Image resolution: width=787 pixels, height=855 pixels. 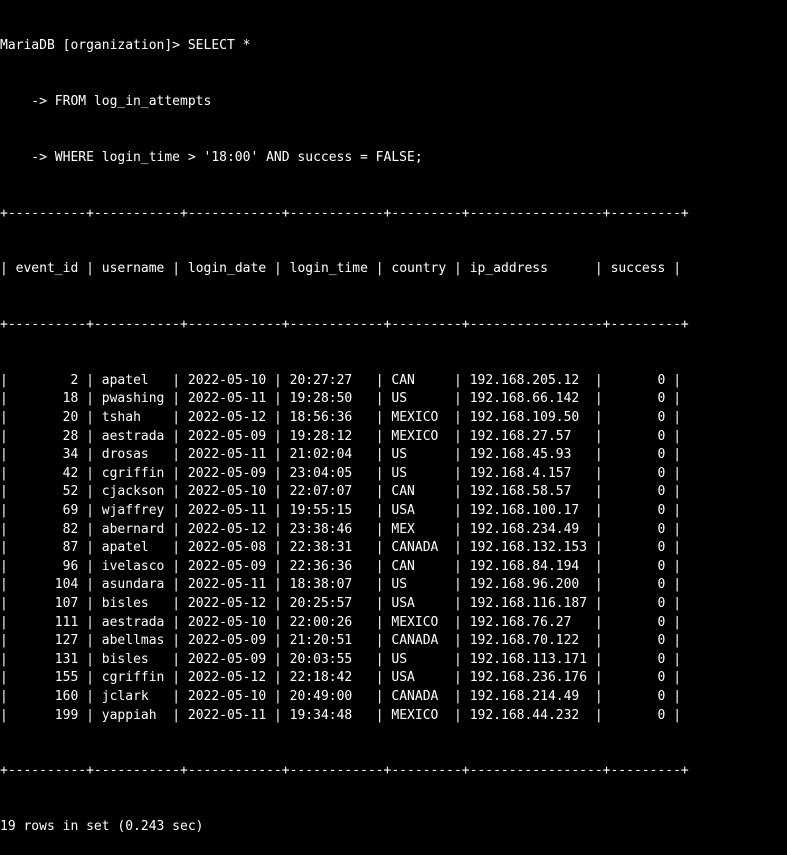 What do you see at coordinates (133, 678) in the screenshot?
I see `cell-username: cgriffin` at bounding box center [133, 678].